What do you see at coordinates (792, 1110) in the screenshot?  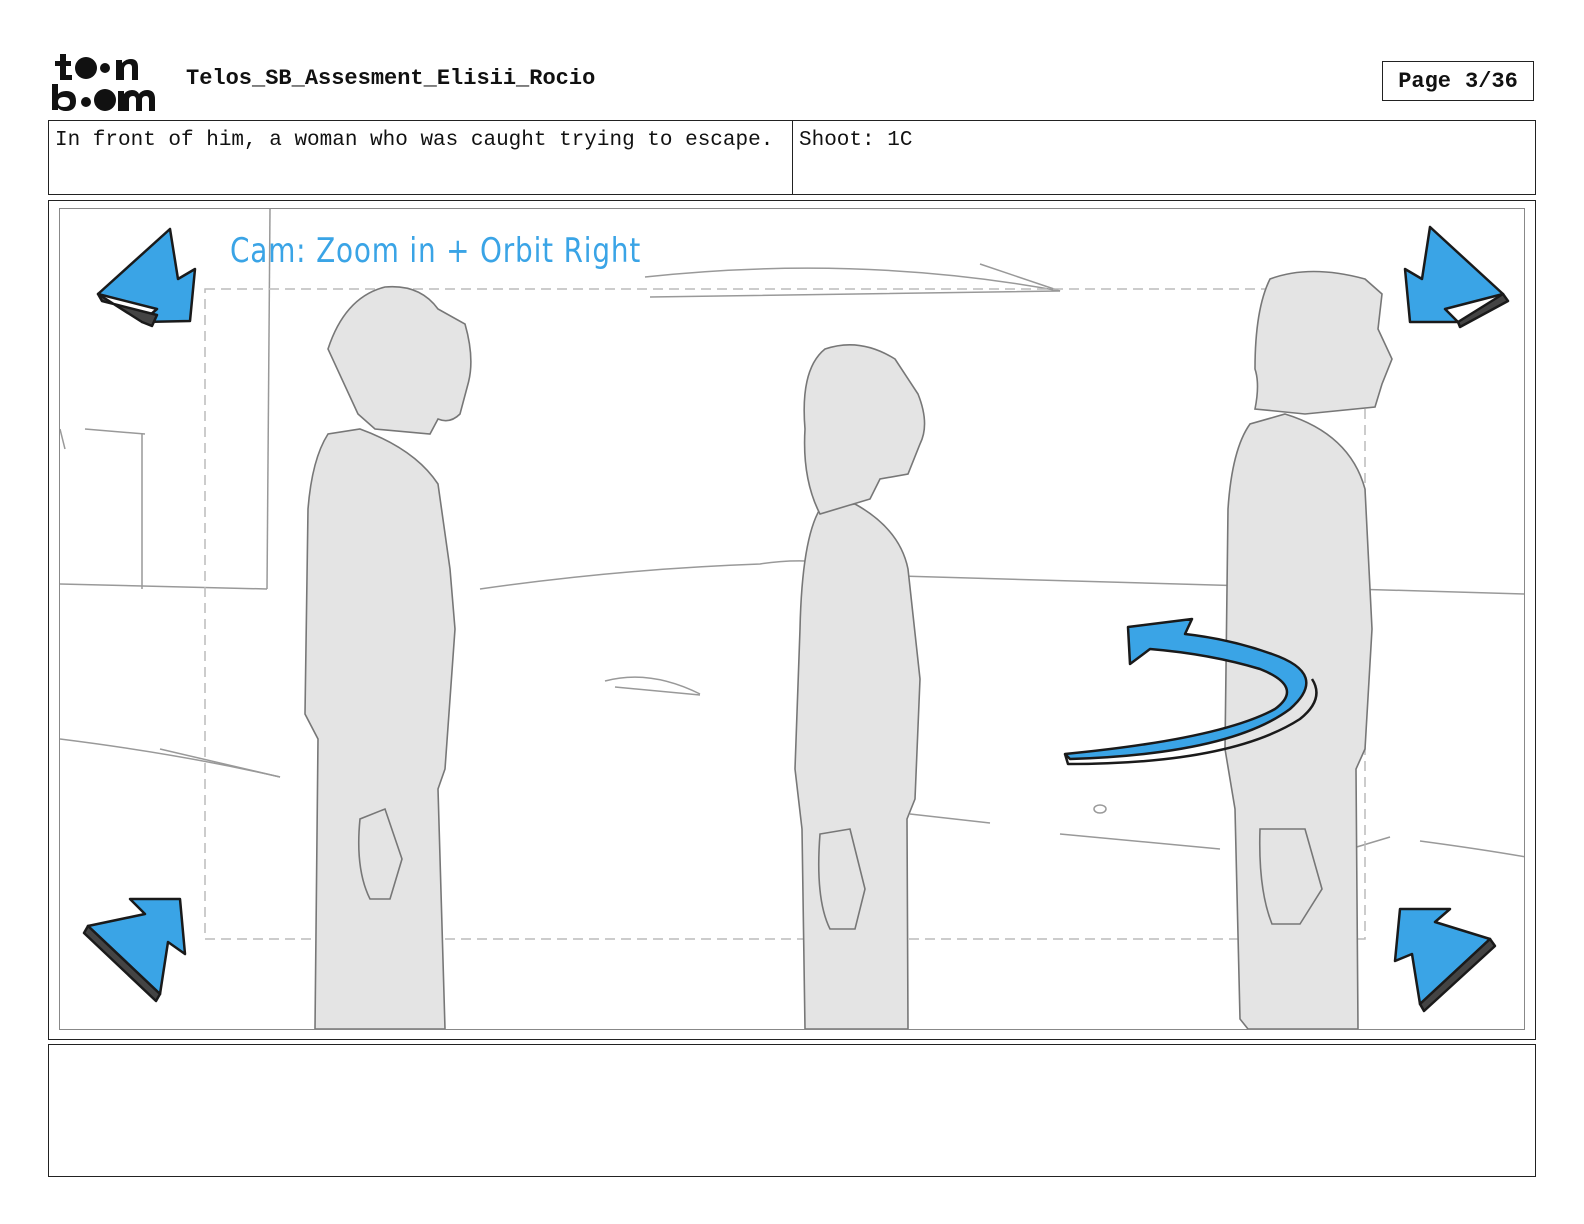 I see `panel-notes-box` at bounding box center [792, 1110].